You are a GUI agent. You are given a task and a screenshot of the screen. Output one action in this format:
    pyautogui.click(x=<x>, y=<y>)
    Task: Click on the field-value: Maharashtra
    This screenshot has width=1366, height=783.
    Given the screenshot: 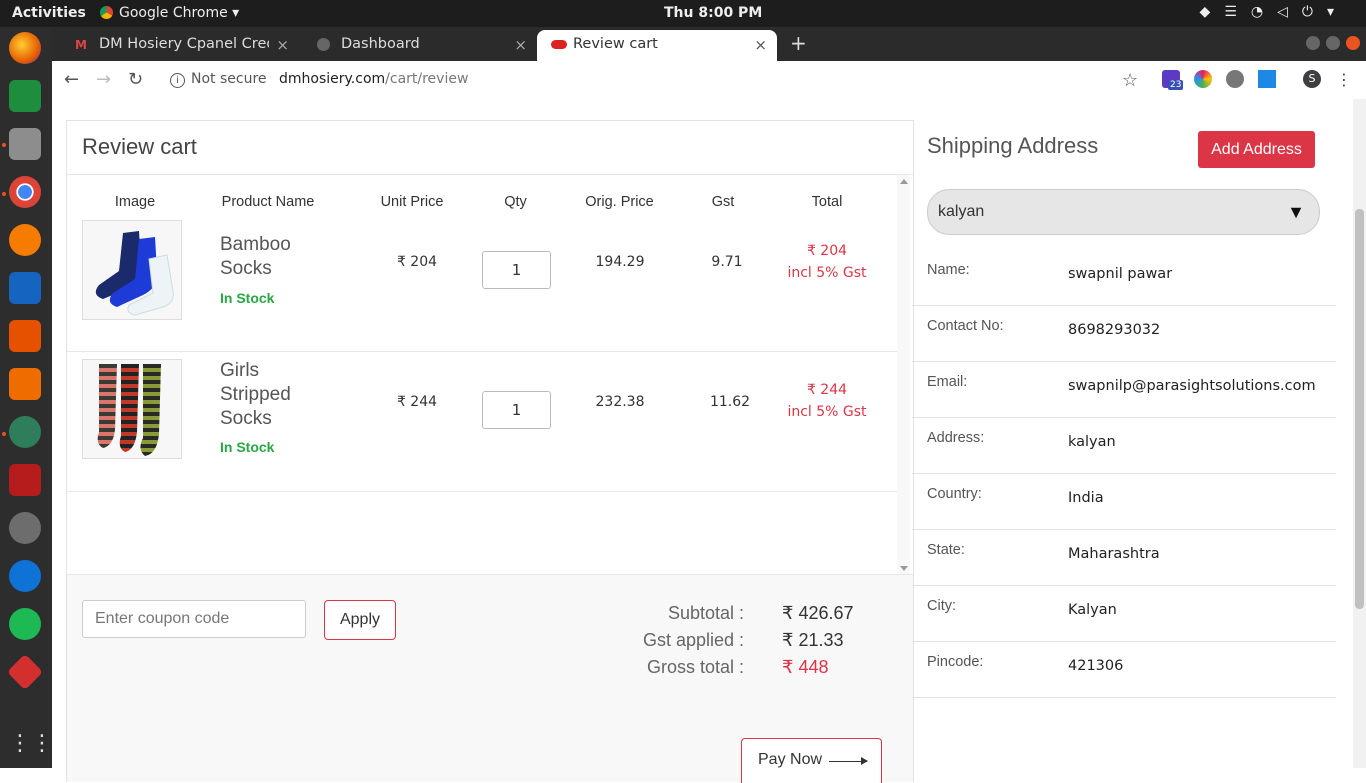 What is the action you would take?
    pyautogui.click(x=1114, y=554)
    